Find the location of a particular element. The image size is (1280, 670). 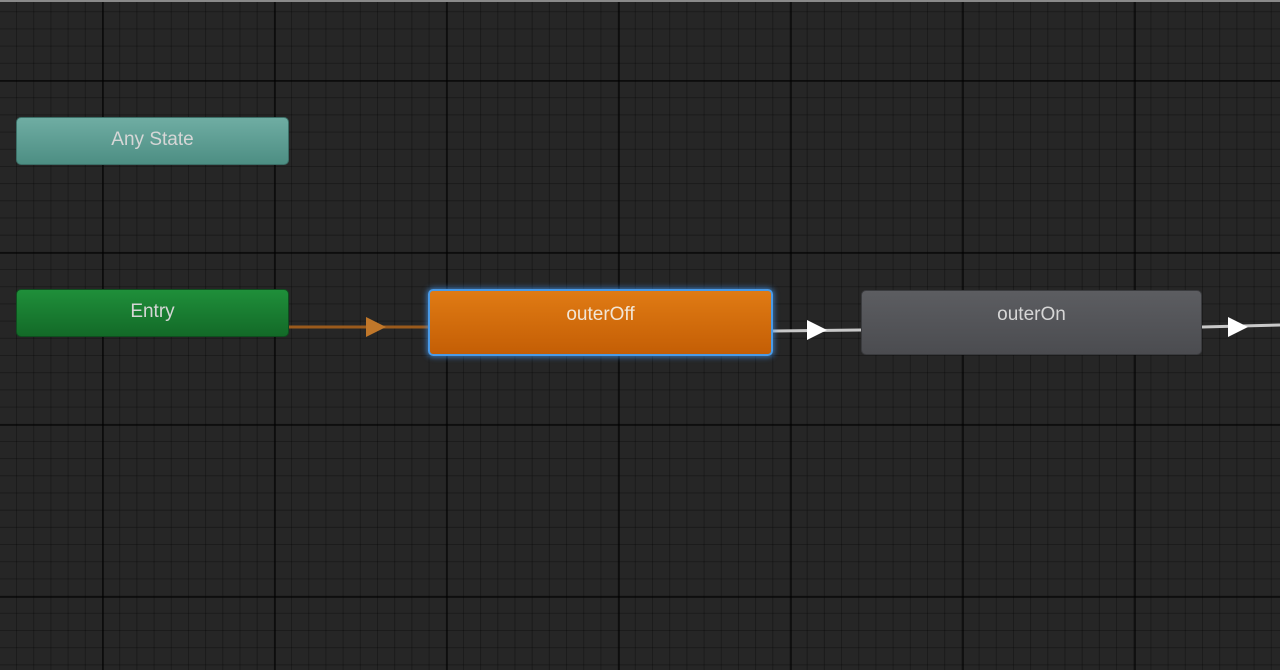

state-node-entry: Entry is located at coordinates (152, 313).